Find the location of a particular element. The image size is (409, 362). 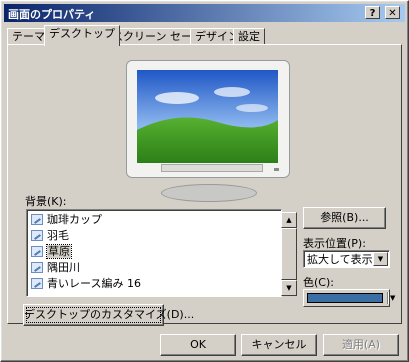

bliss-image is located at coordinates (207, 116).